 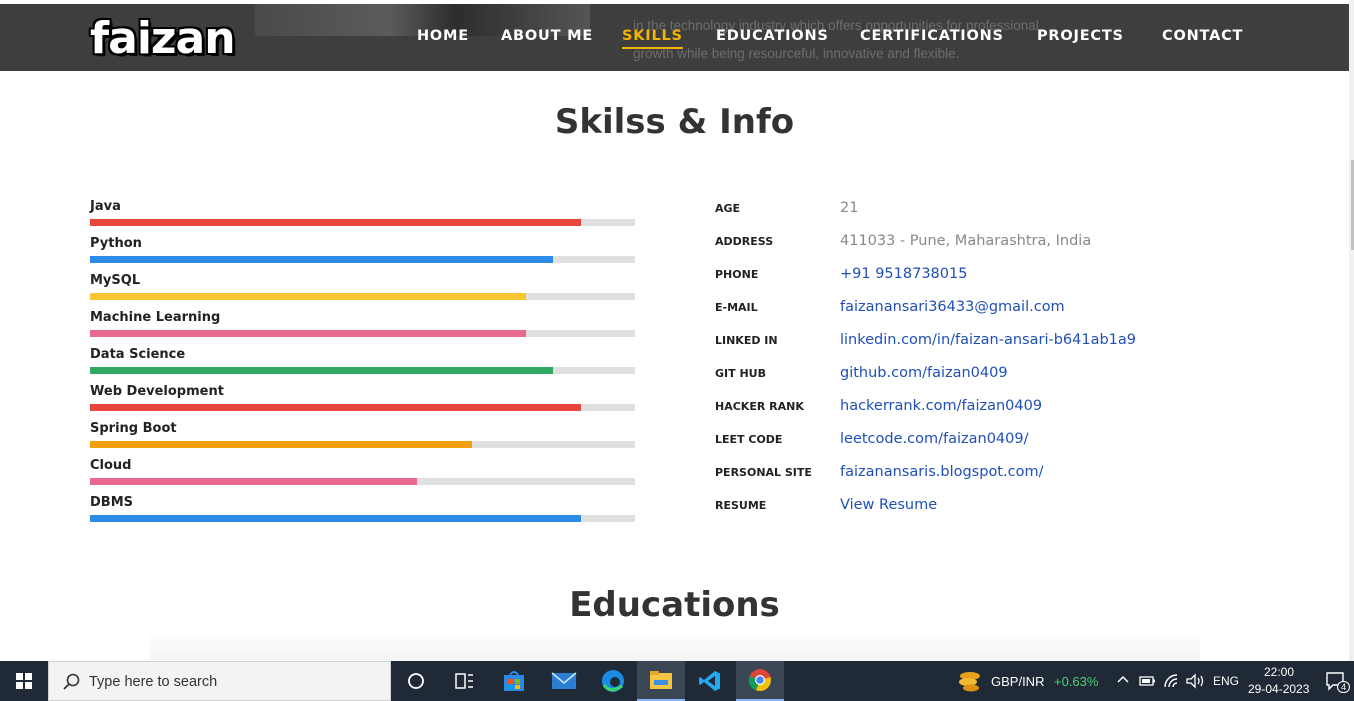 I want to click on info-label: GIT HUB, so click(x=740, y=373).